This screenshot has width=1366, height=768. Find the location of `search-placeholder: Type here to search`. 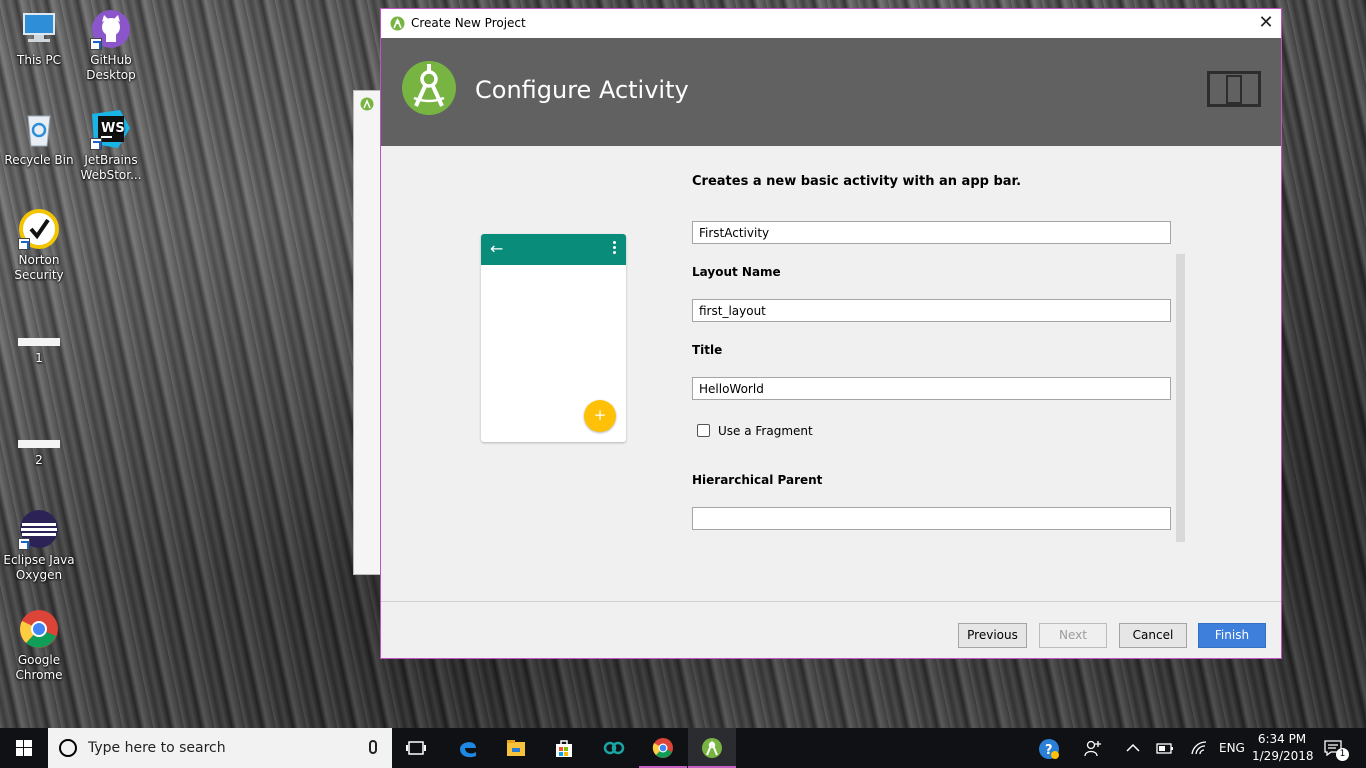

search-placeholder: Type here to search is located at coordinates (157, 748).